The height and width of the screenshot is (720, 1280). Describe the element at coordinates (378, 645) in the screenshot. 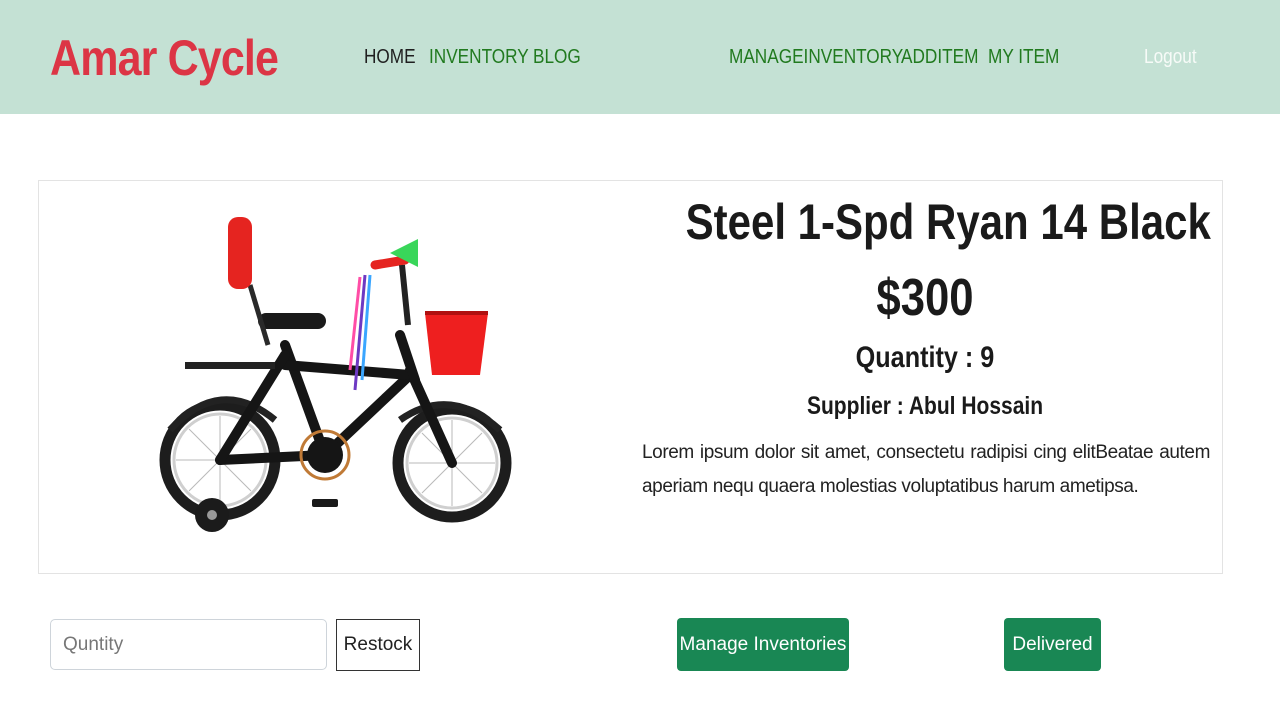

I see `restock-button: Restock` at that location.